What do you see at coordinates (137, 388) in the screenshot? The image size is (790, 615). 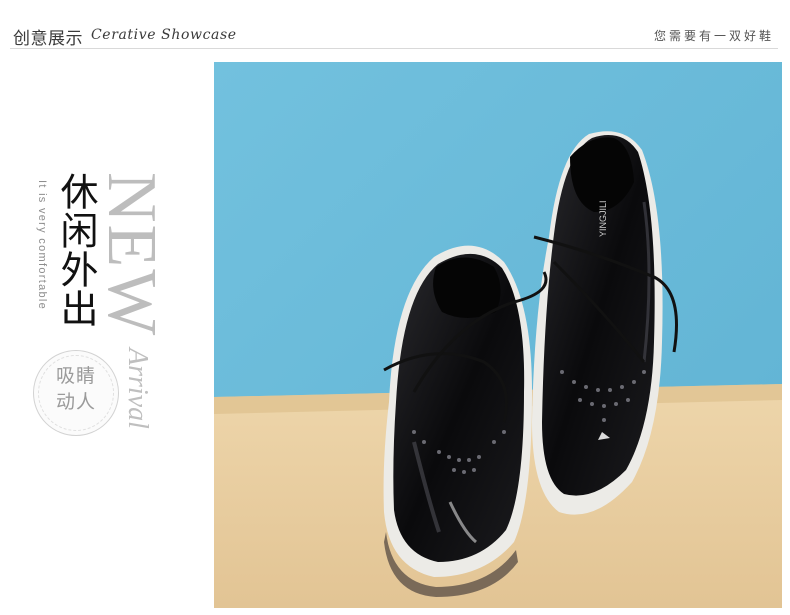 I see `arrival-watermark: Arrival` at bounding box center [137, 388].